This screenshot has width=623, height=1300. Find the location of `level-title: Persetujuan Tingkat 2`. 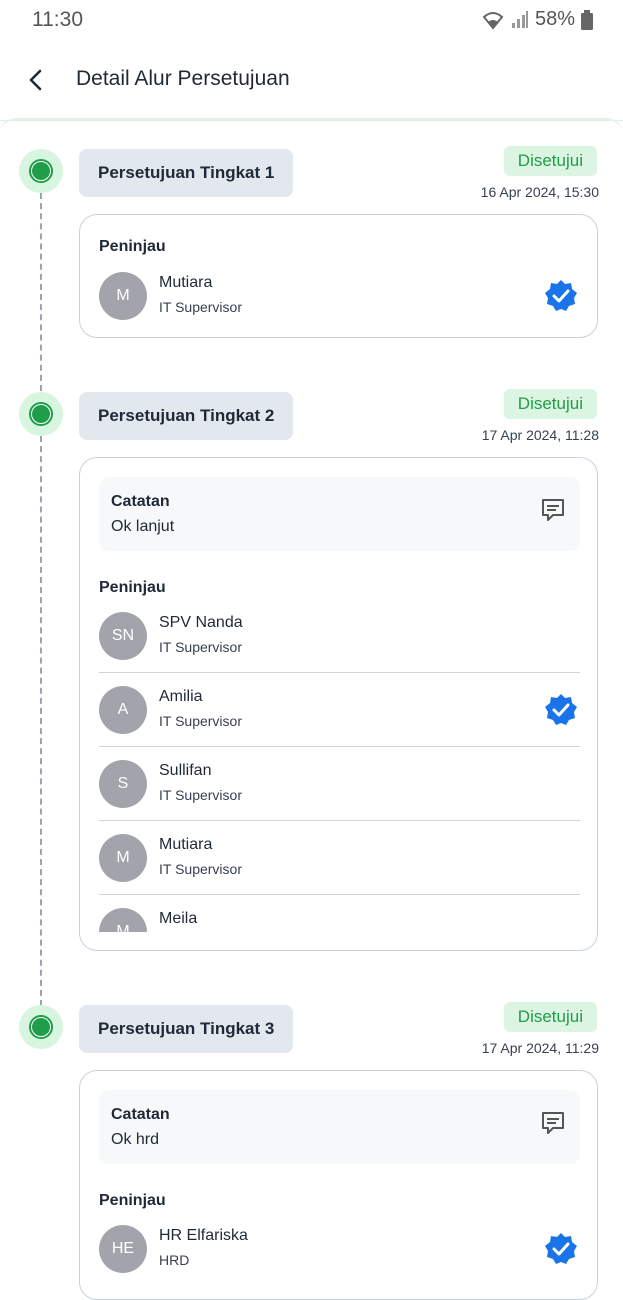

level-title: Persetujuan Tingkat 2 is located at coordinates (186, 416).